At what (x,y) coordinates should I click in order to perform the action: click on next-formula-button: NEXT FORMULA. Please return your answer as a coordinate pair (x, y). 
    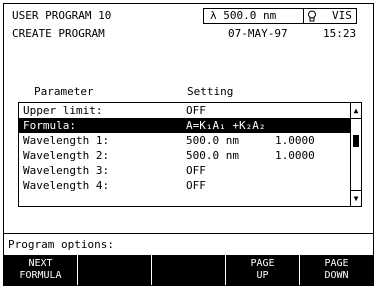
    Looking at the image, I should click on (41, 270).